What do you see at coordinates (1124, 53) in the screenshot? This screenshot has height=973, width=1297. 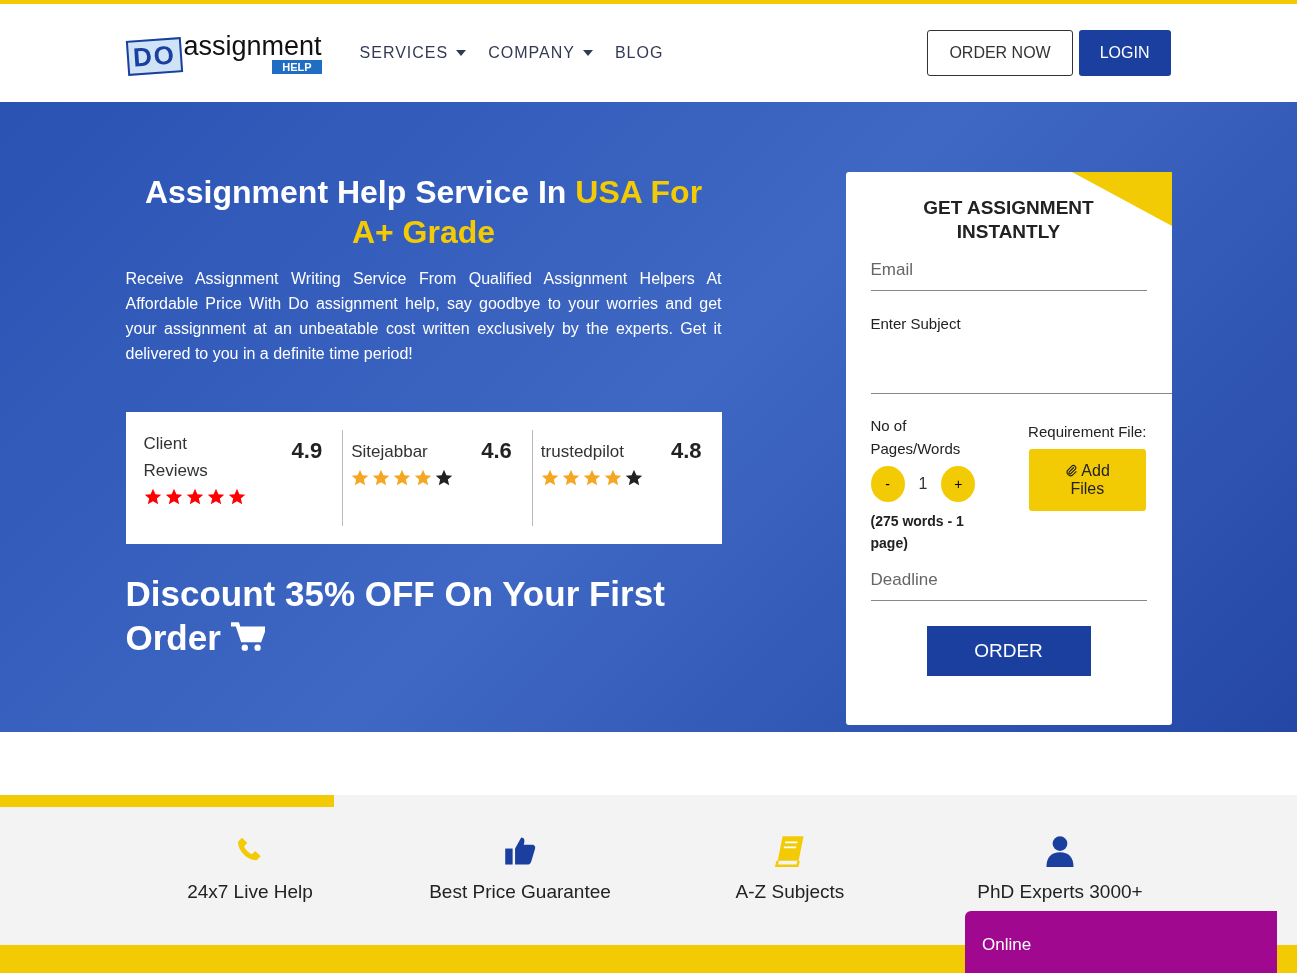 I see `login-button: LOGIN` at bounding box center [1124, 53].